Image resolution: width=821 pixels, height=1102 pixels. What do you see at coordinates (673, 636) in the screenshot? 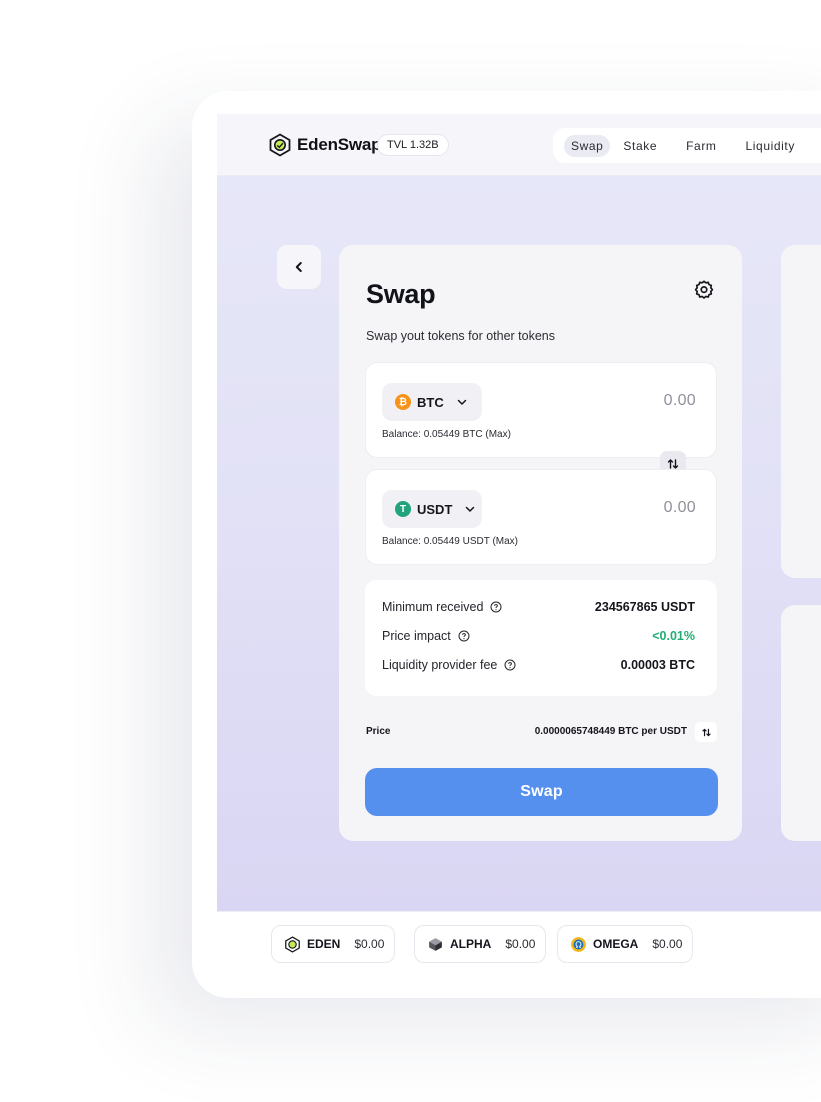
I see `price-impact-value: <0.01%` at bounding box center [673, 636].